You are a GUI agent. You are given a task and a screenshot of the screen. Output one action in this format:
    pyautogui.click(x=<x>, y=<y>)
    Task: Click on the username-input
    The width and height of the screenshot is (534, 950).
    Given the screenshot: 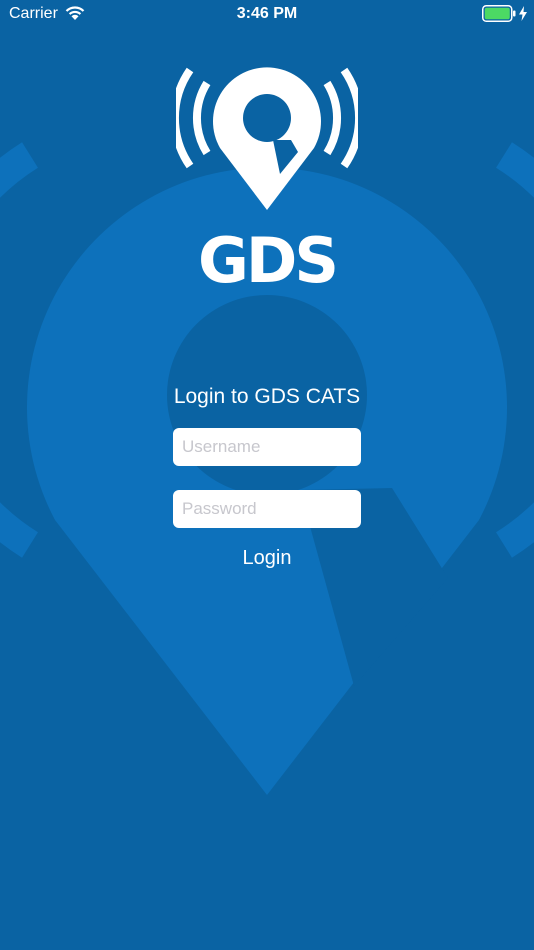 What is the action you would take?
    pyautogui.click(x=267, y=447)
    